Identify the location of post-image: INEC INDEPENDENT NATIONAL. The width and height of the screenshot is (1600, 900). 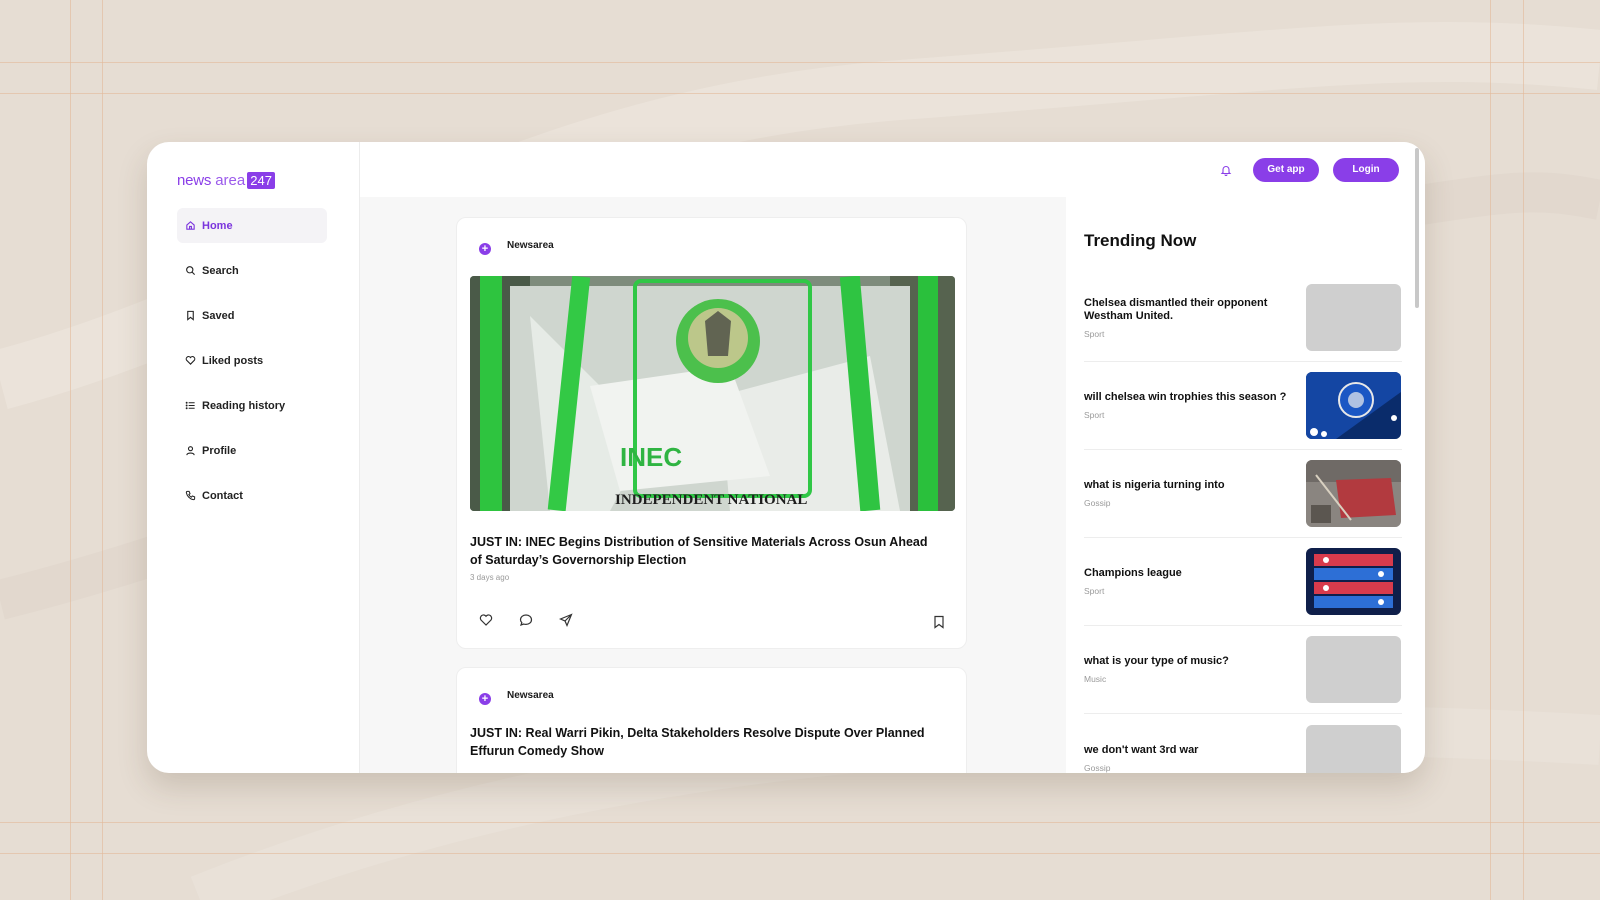
(712, 393).